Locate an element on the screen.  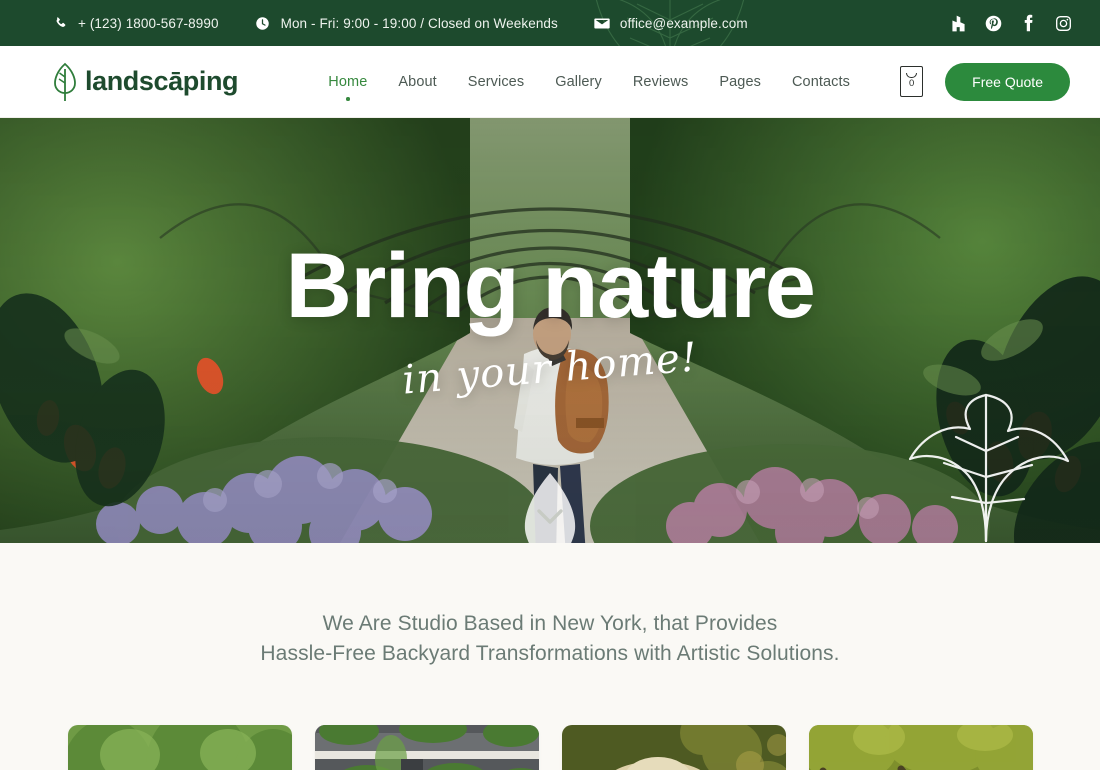
hero-subtitle: in your home! is located at coordinates (550, 368).